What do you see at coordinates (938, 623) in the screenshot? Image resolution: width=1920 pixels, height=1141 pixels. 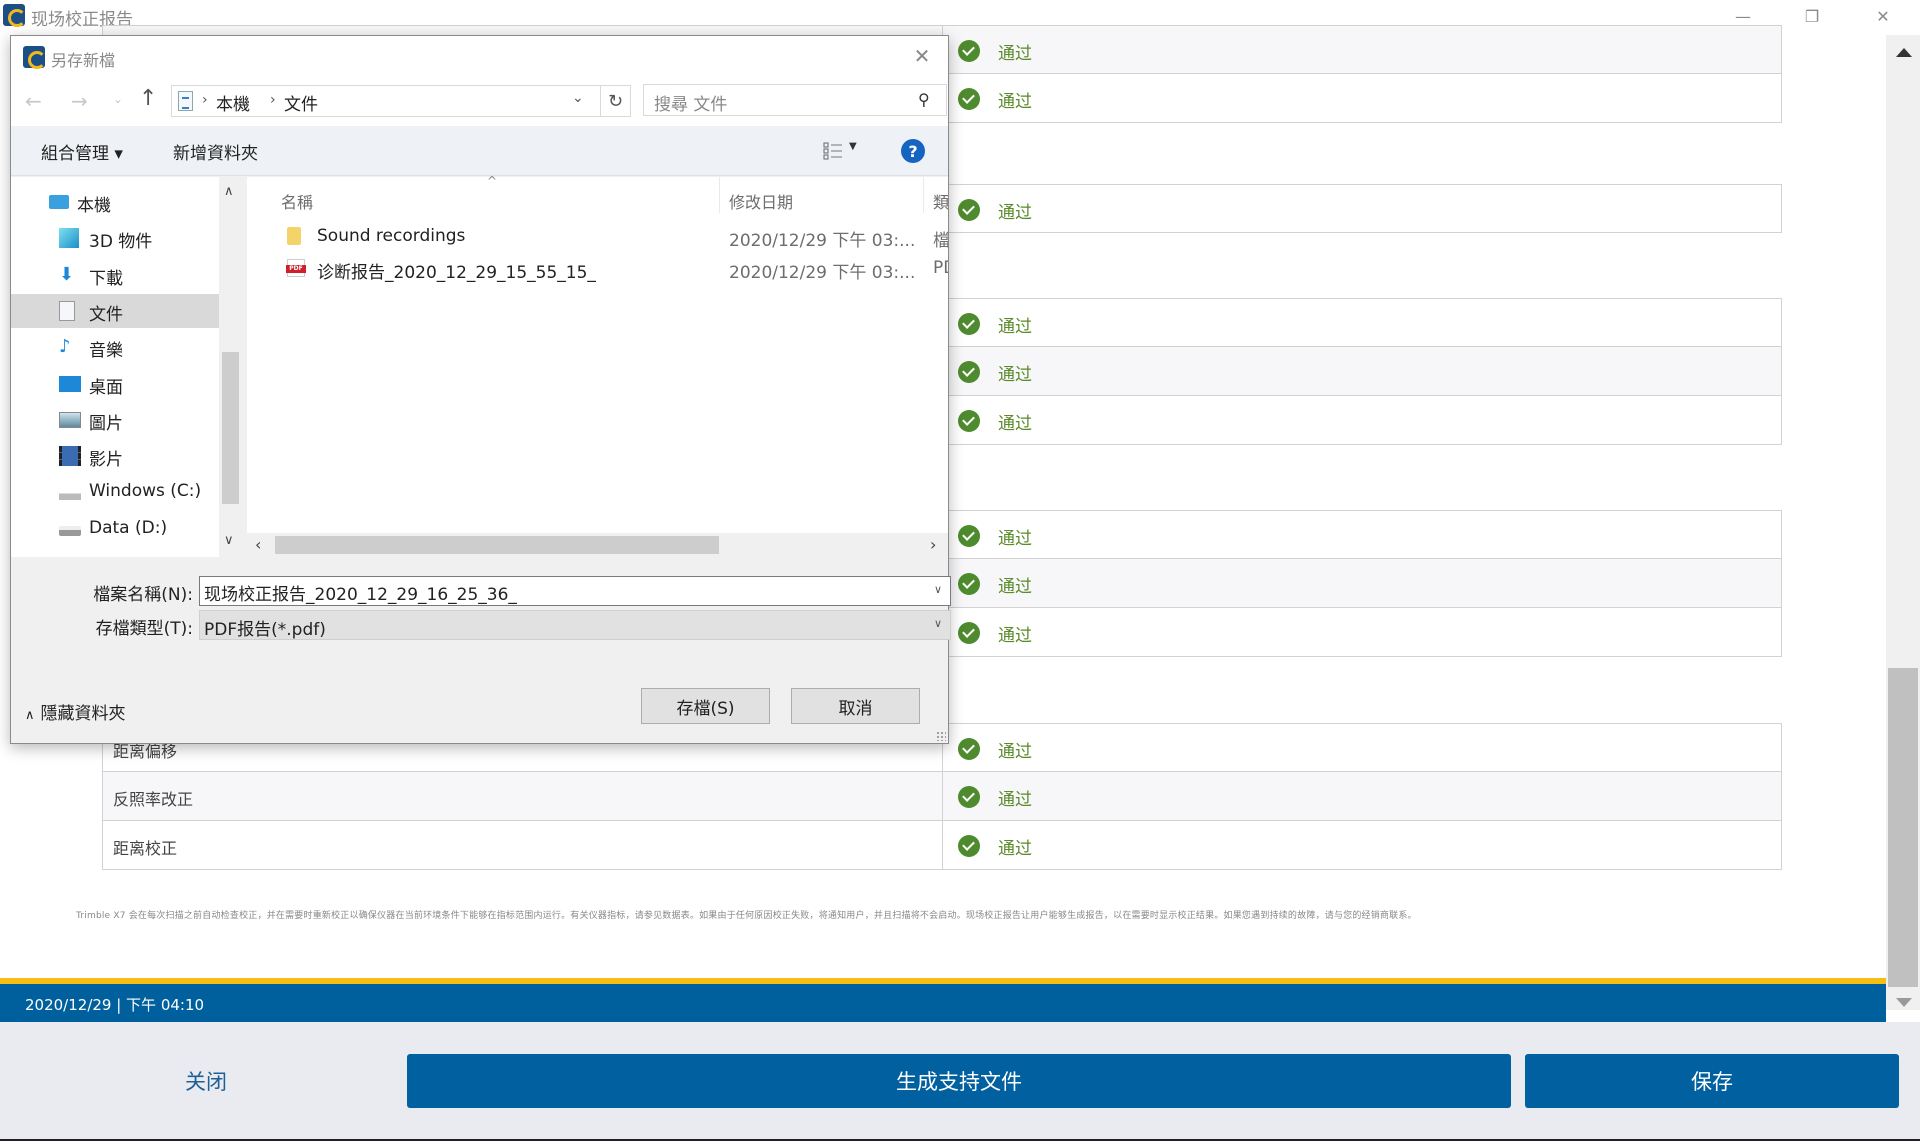 I see `file-type-dropdown-chevron-icon: ∨` at bounding box center [938, 623].